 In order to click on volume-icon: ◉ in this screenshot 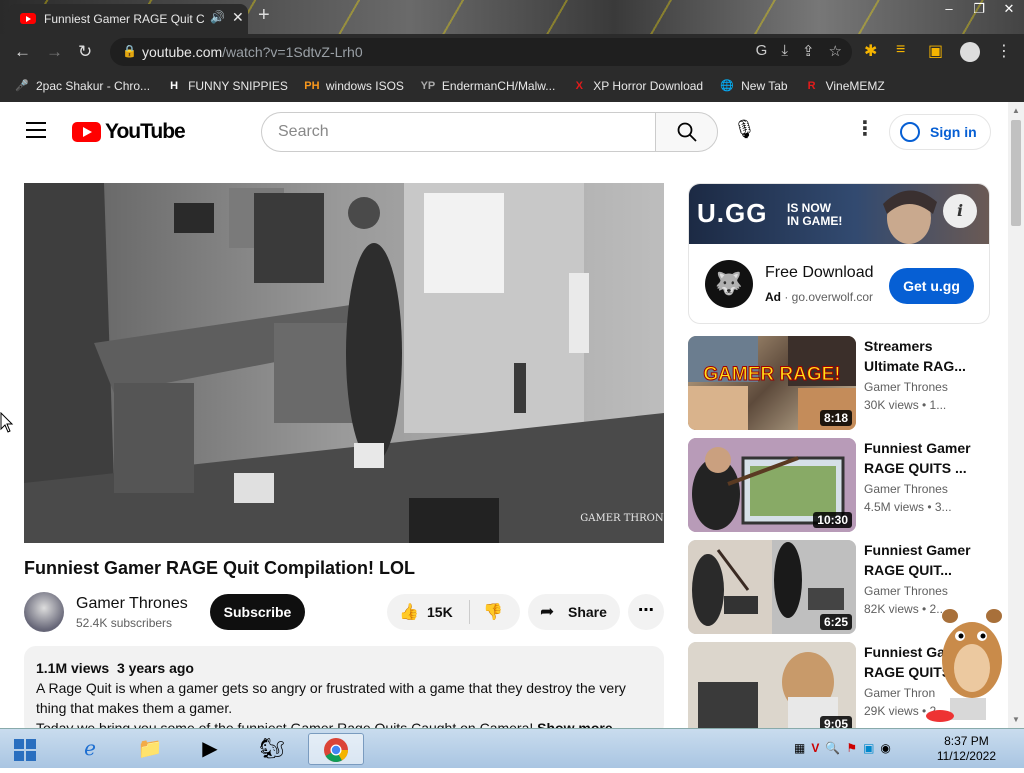, I will do `click(885, 748)`.